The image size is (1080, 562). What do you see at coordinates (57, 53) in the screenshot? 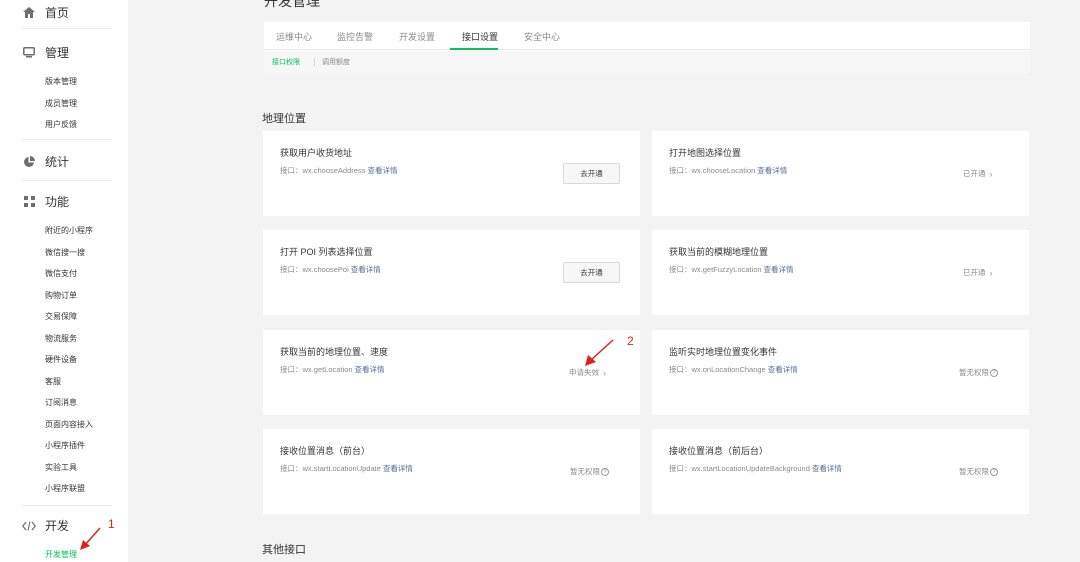
I see `sidebar-manage-label: 管理` at bounding box center [57, 53].